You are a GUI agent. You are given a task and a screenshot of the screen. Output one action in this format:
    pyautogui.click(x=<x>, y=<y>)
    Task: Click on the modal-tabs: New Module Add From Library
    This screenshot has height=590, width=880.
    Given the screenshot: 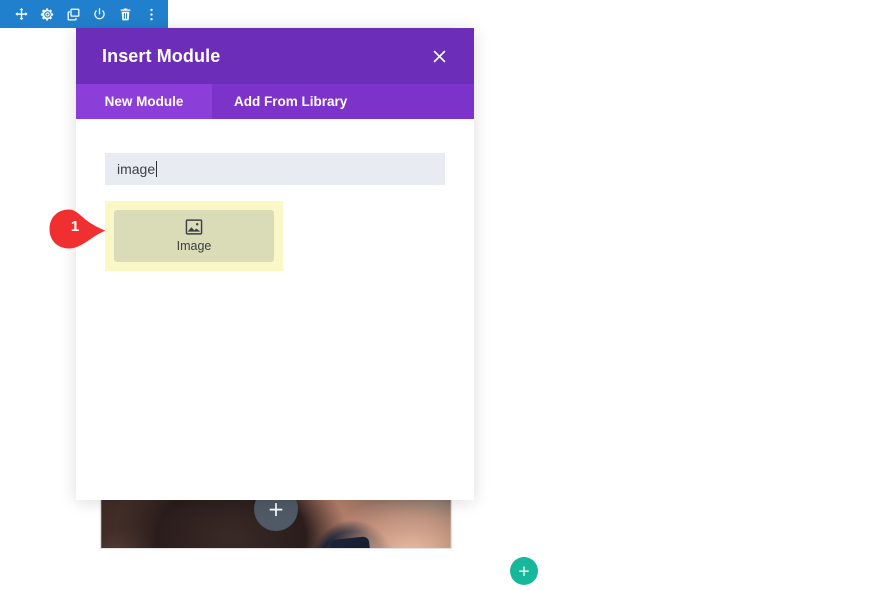 What is the action you would take?
    pyautogui.click(x=275, y=101)
    